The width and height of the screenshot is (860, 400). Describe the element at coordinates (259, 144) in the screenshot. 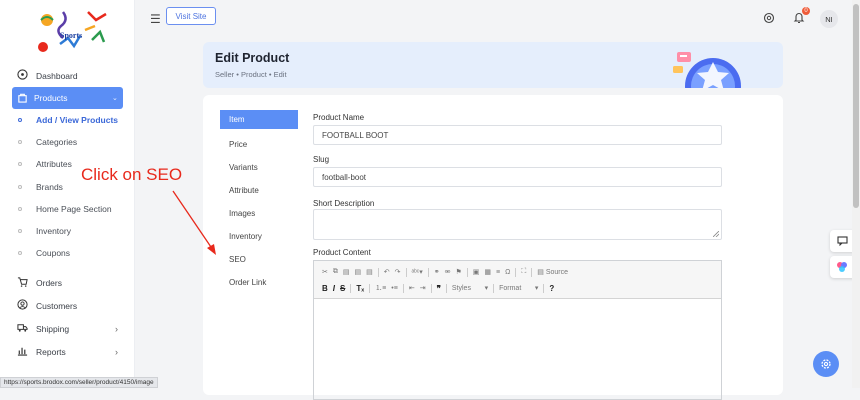

I see `tab-price: Price` at that location.